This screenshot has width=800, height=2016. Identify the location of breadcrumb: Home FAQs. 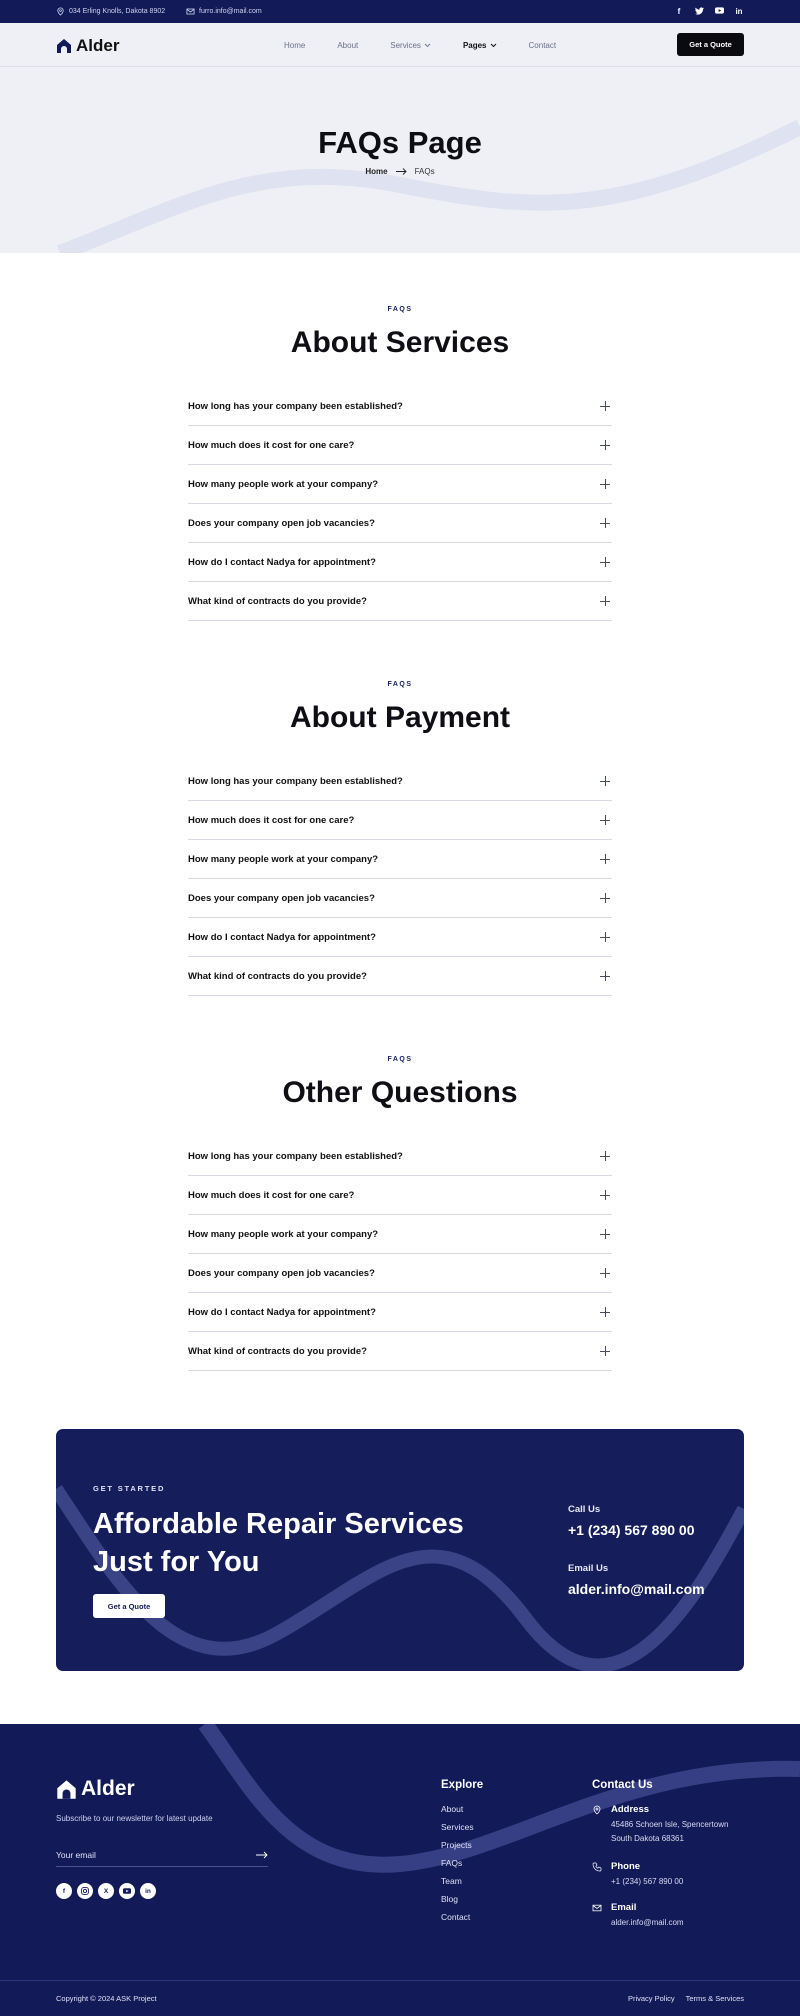
(400, 171).